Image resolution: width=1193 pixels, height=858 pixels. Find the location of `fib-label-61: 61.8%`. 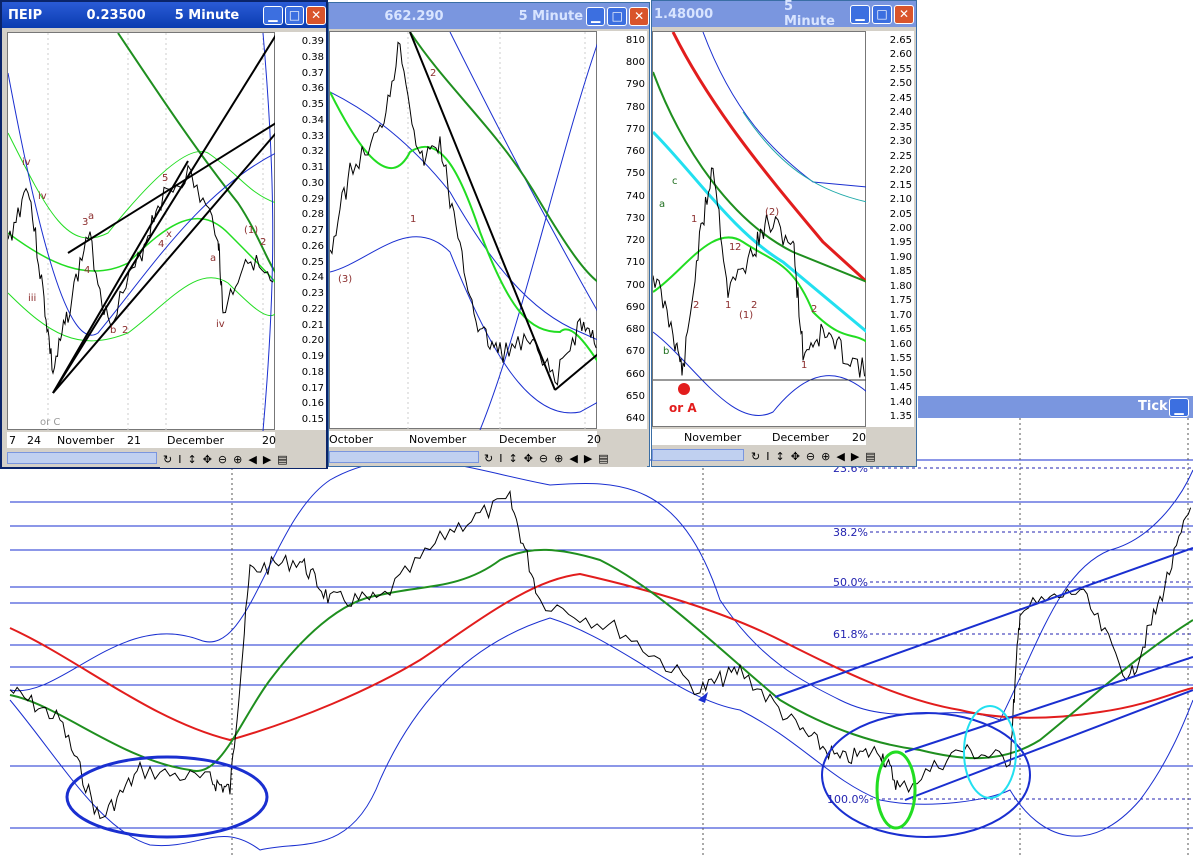

fib-label-61: 61.8% is located at coordinates (850, 634).